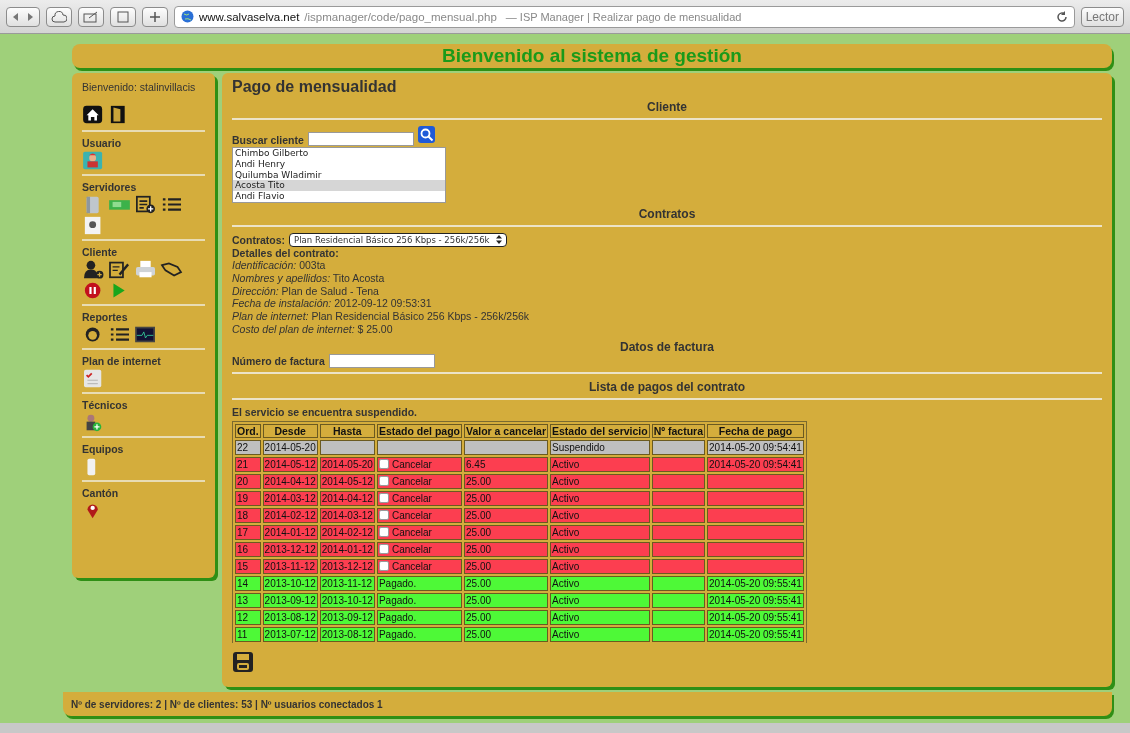 This screenshot has height=733, width=1130. Describe the element at coordinates (426, 134) in the screenshot. I see `search-icon` at that location.